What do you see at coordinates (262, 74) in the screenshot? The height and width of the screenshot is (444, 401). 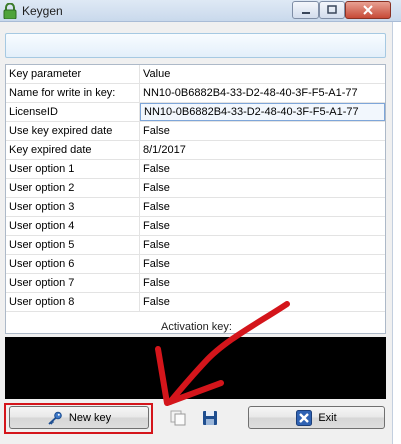 I see `header-value: Value` at bounding box center [262, 74].